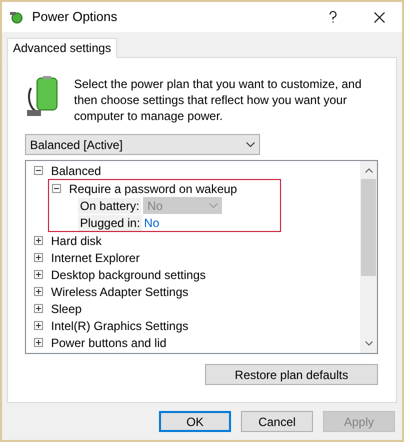 Image resolution: width=404 pixels, height=442 pixels. What do you see at coordinates (110, 206) in the screenshot?
I see `setting-label: On battery:` at bounding box center [110, 206].